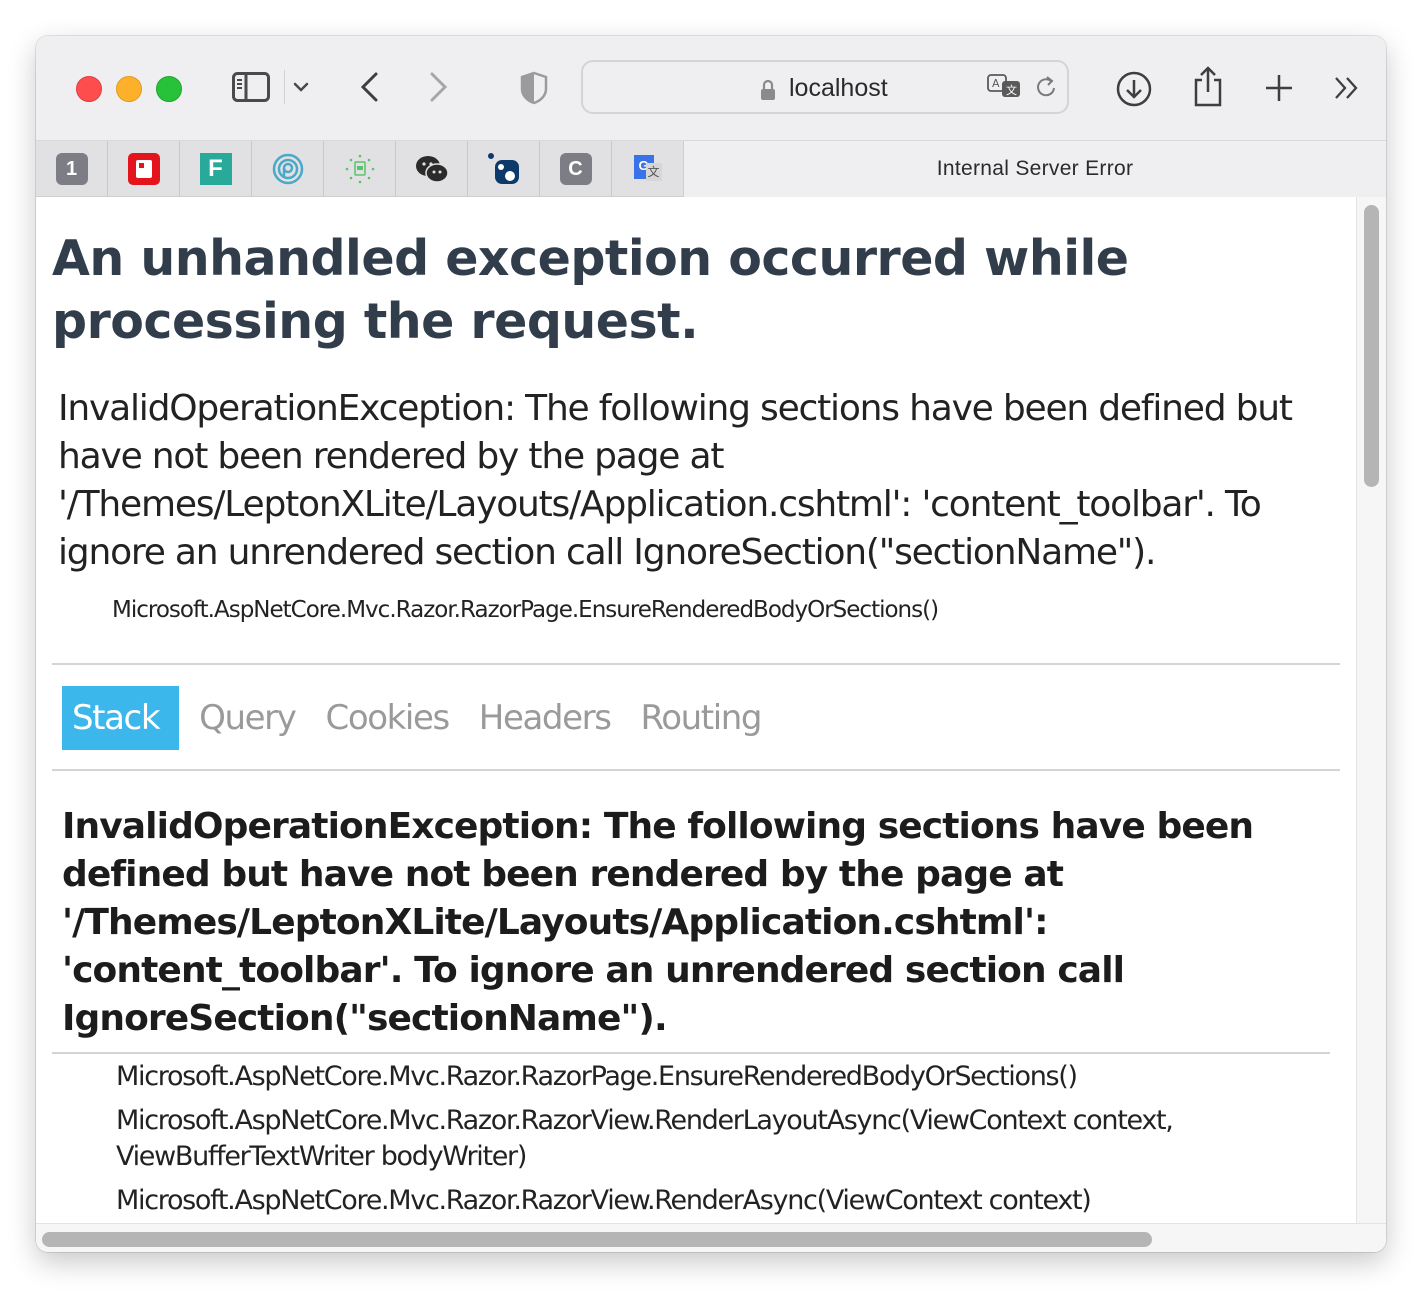 This screenshot has width=1422, height=1290. What do you see at coordinates (706, 718) in the screenshot?
I see `tab-routing: Routing` at bounding box center [706, 718].